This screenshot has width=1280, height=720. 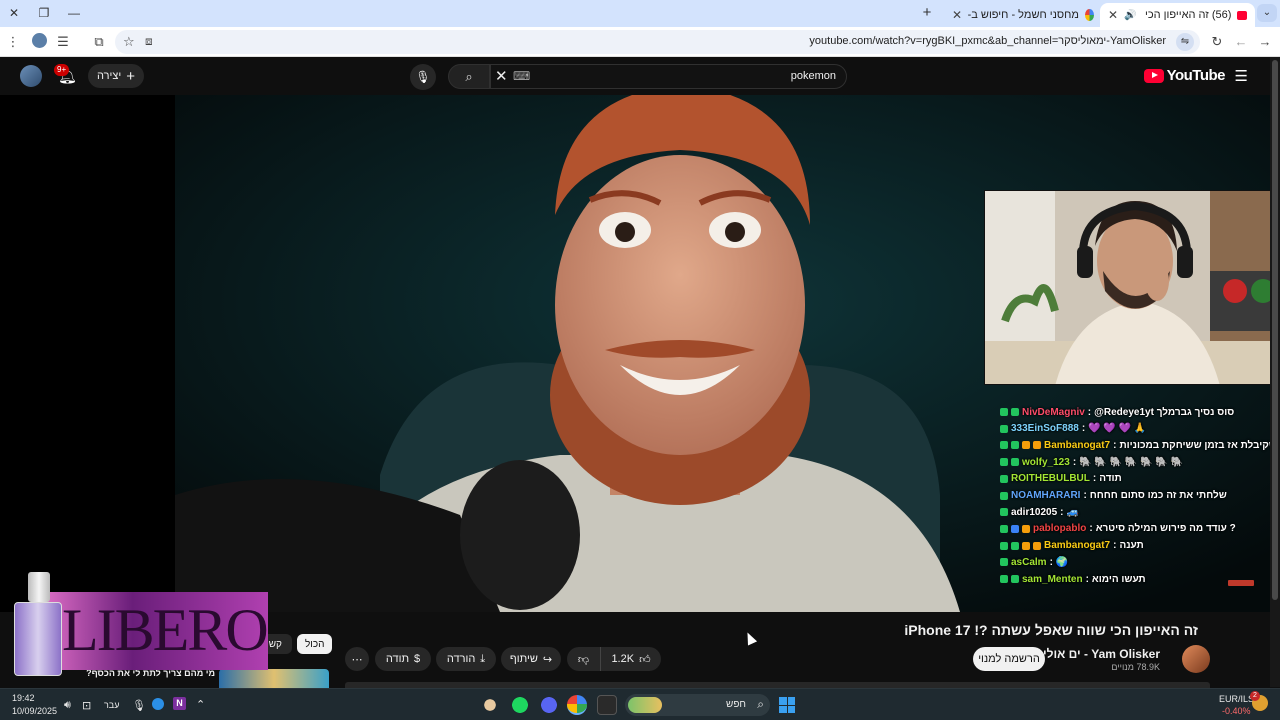 What do you see at coordinates (86, 705) in the screenshot?
I see `network-icon: ⊡` at bounding box center [86, 705].